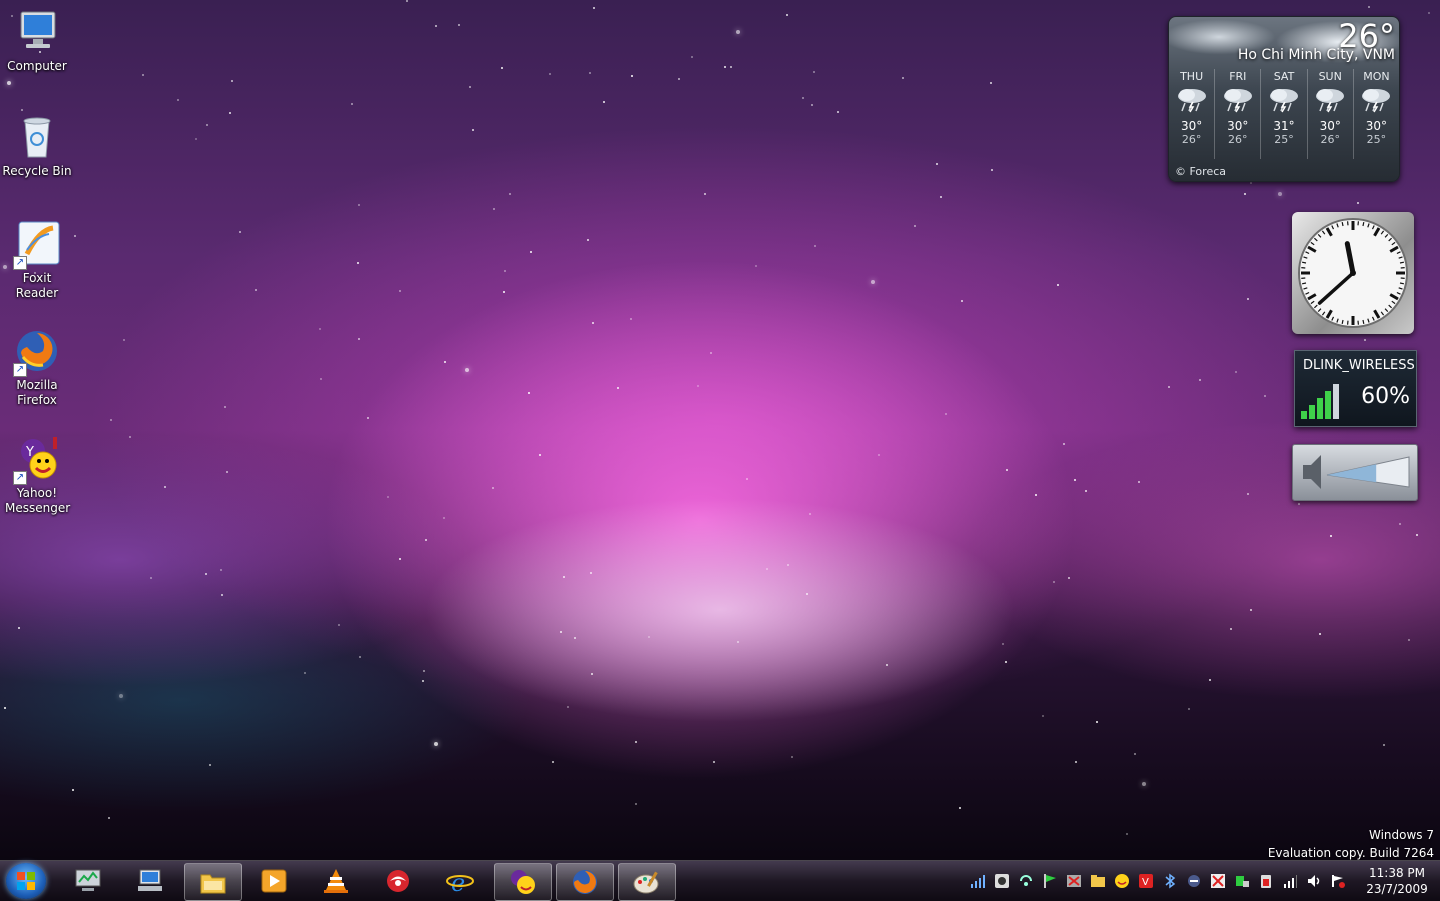 The image size is (1440, 901). Describe the element at coordinates (585, 882) in the screenshot. I see `taskbar-firefox` at that location.